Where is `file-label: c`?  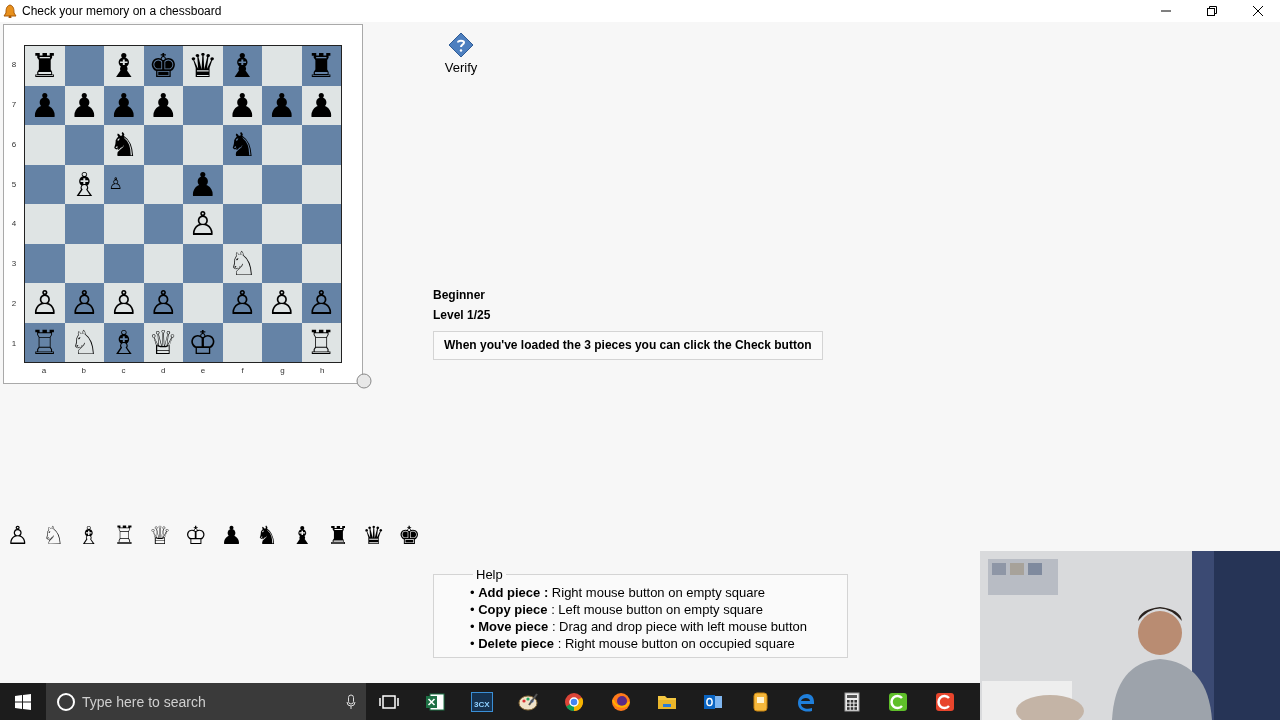
file-label: c is located at coordinates (123, 371).